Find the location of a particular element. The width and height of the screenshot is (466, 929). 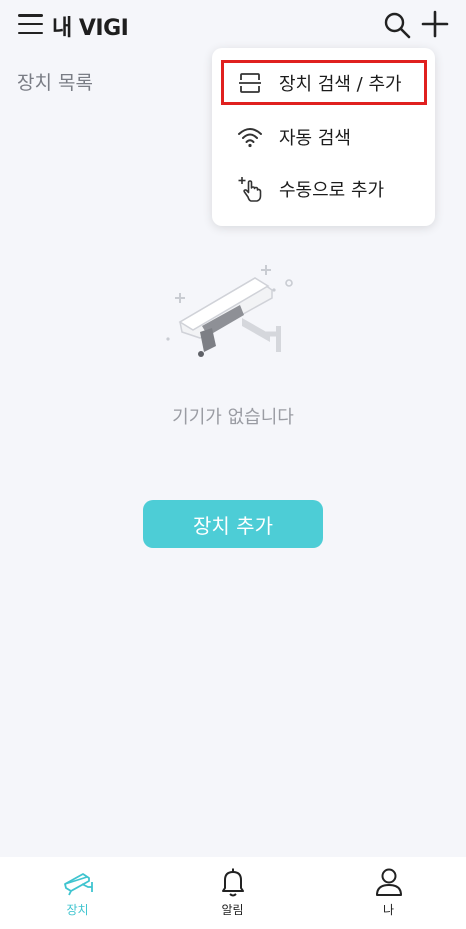

camera-icon is located at coordinates (78, 884).